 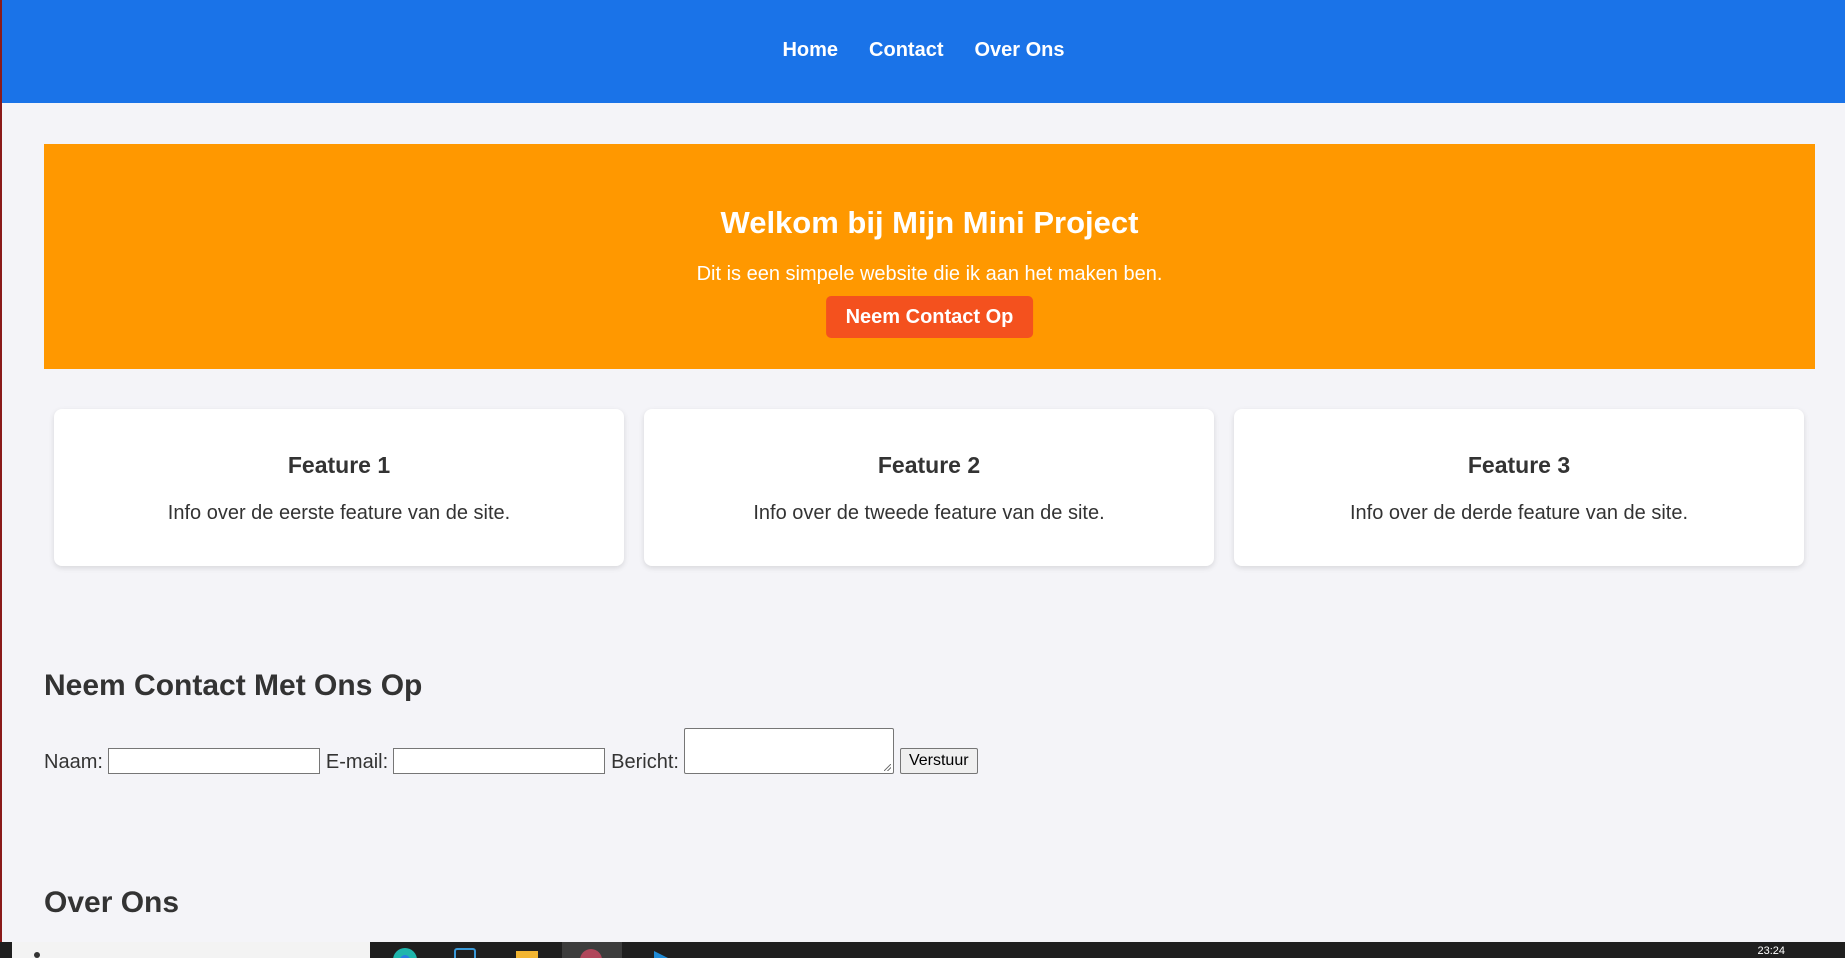 What do you see at coordinates (645, 762) in the screenshot?
I see `message-label: Bericht:` at bounding box center [645, 762].